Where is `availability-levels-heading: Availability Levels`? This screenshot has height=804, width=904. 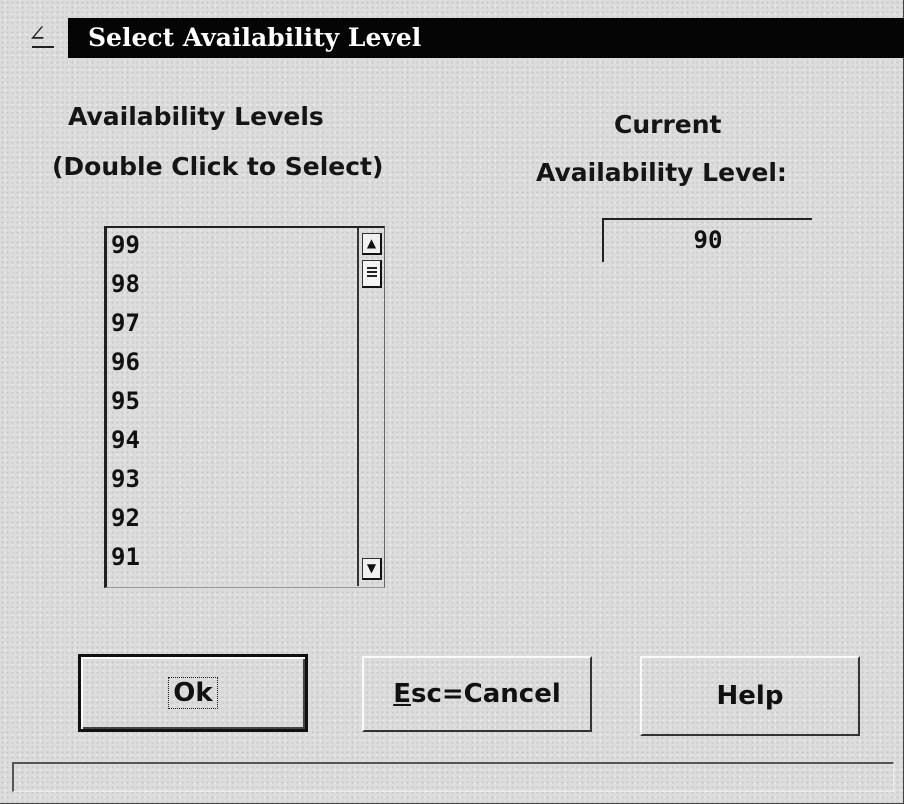
availability-levels-heading: Availability Levels is located at coordinates (196, 116).